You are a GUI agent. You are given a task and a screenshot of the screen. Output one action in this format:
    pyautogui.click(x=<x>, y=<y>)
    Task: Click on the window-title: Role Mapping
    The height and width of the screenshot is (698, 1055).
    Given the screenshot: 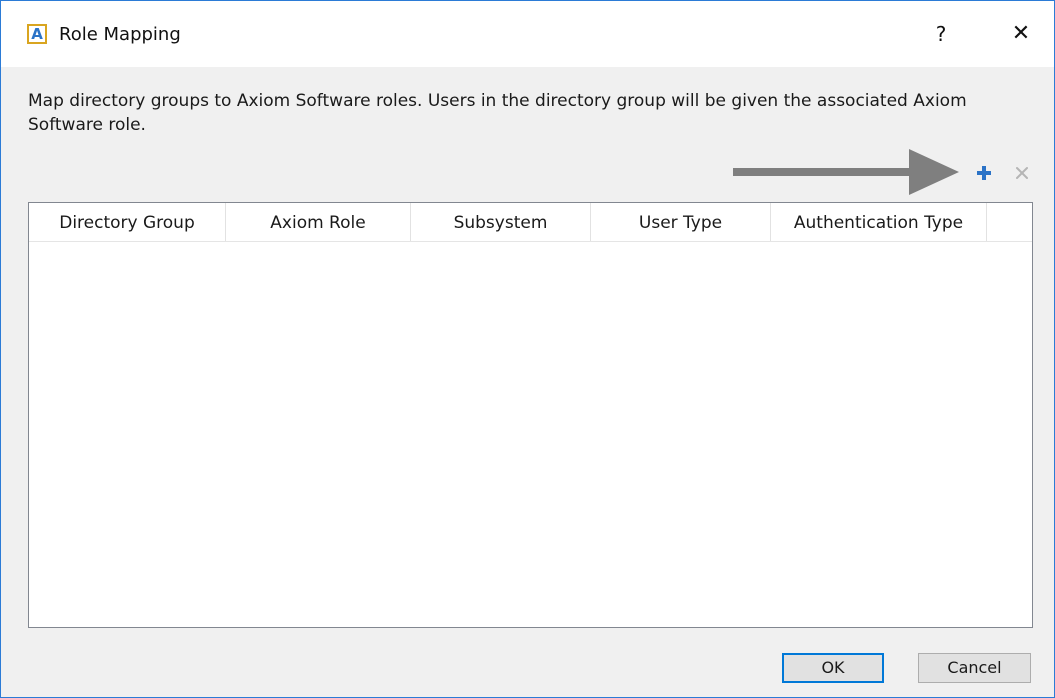 What is the action you would take?
    pyautogui.click(x=120, y=34)
    